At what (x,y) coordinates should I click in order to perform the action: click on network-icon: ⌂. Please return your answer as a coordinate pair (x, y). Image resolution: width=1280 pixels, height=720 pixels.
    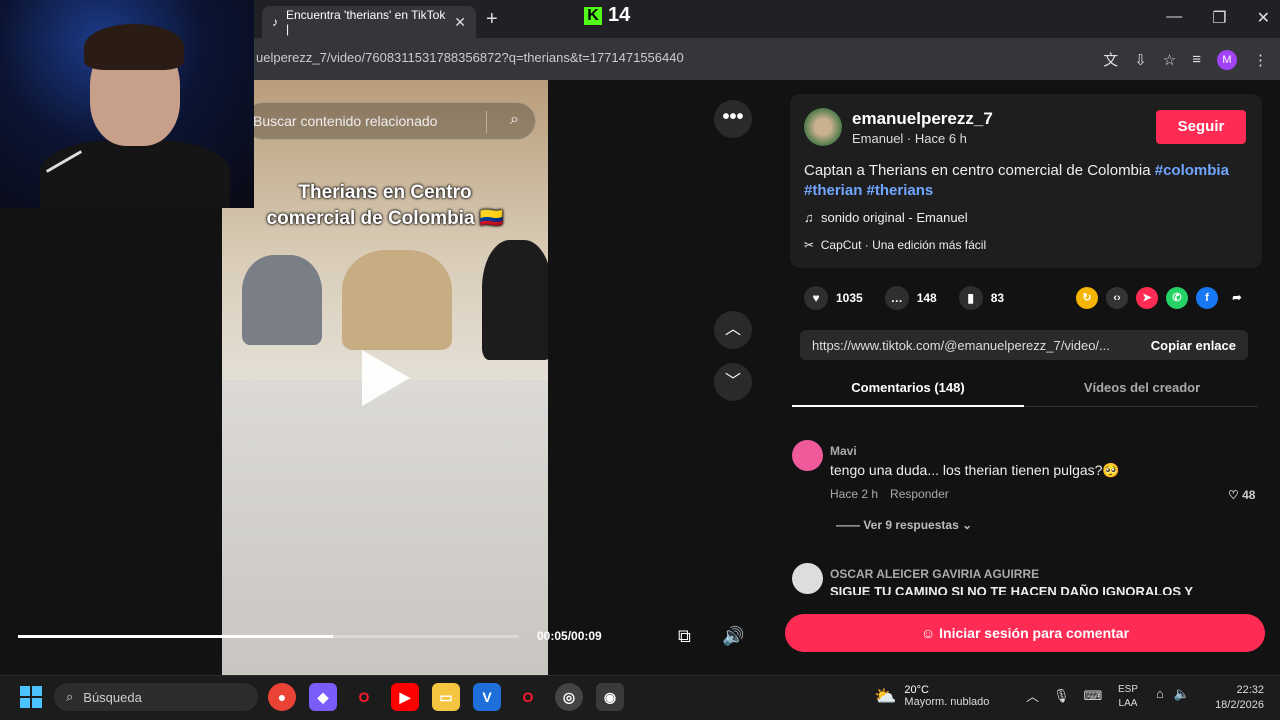
    Looking at the image, I should click on (1160, 694).